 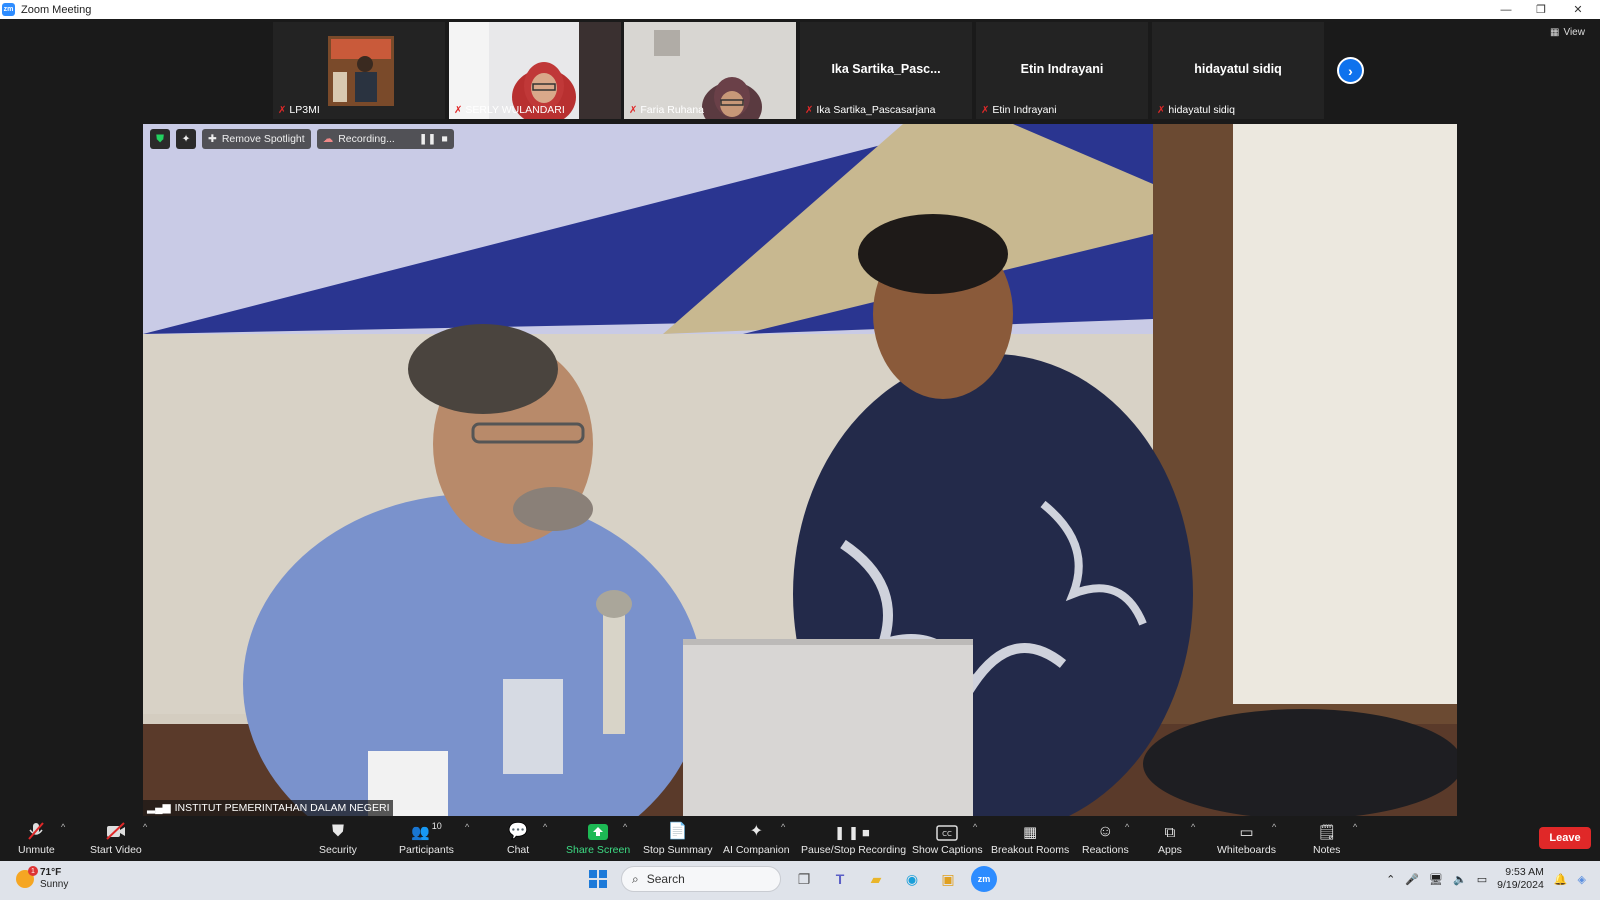 I want to click on recording-icon: ❚❚■, so click(x=853, y=832).